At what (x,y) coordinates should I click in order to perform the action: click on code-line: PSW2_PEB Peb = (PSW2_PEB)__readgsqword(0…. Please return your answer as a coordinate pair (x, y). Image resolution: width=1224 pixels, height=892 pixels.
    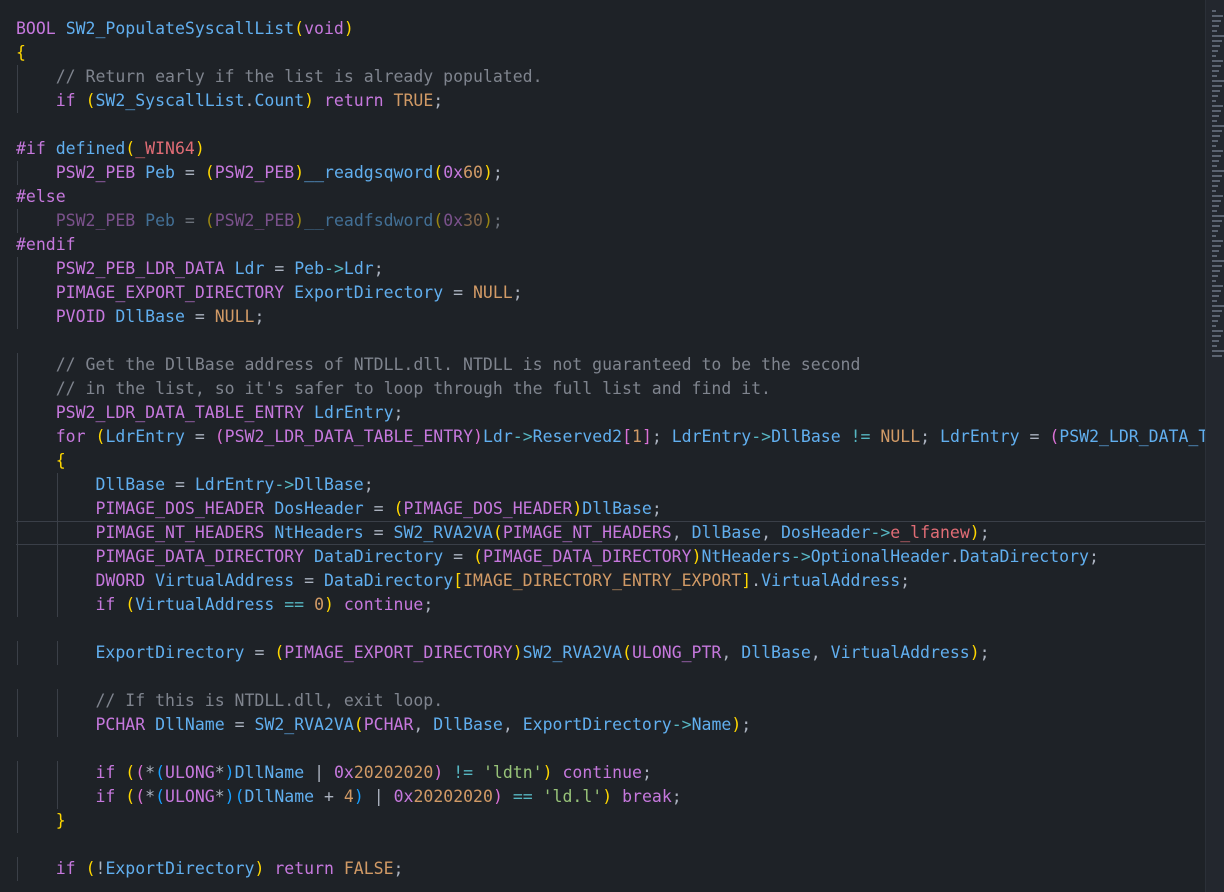
    Looking at the image, I should click on (611, 173).